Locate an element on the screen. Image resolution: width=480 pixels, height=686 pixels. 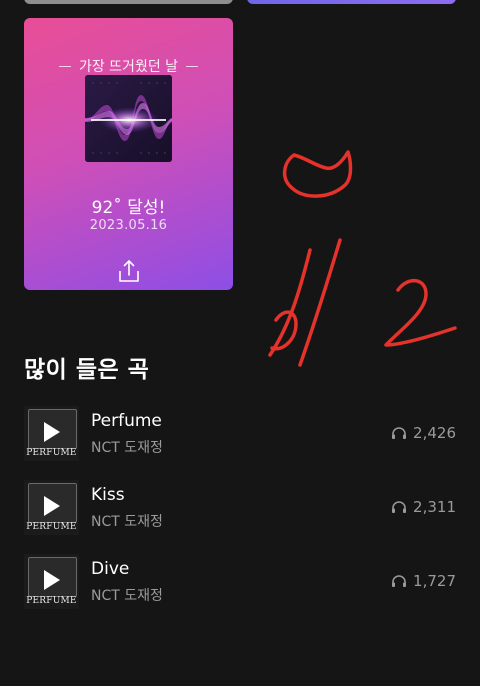
play-count-value: 2,426 is located at coordinates (434, 433).